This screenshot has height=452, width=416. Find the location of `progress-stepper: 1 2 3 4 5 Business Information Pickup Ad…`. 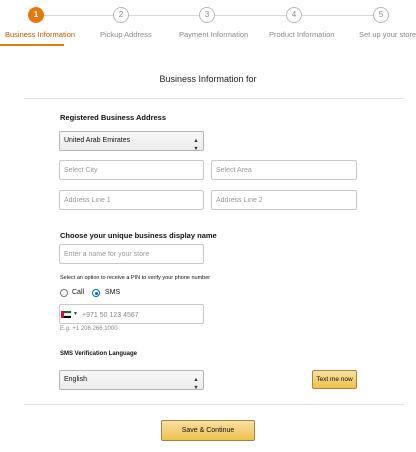

progress-stepper: 1 2 3 4 5 Business Information Pickup Ad… is located at coordinates (208, 23).